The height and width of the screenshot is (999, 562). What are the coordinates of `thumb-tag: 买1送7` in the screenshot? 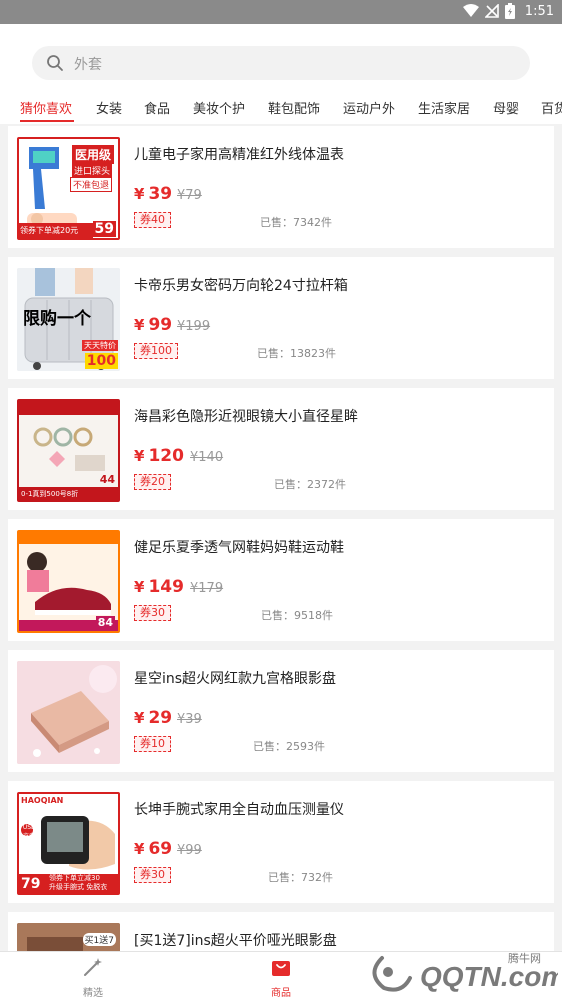 It's located at (99, 939).